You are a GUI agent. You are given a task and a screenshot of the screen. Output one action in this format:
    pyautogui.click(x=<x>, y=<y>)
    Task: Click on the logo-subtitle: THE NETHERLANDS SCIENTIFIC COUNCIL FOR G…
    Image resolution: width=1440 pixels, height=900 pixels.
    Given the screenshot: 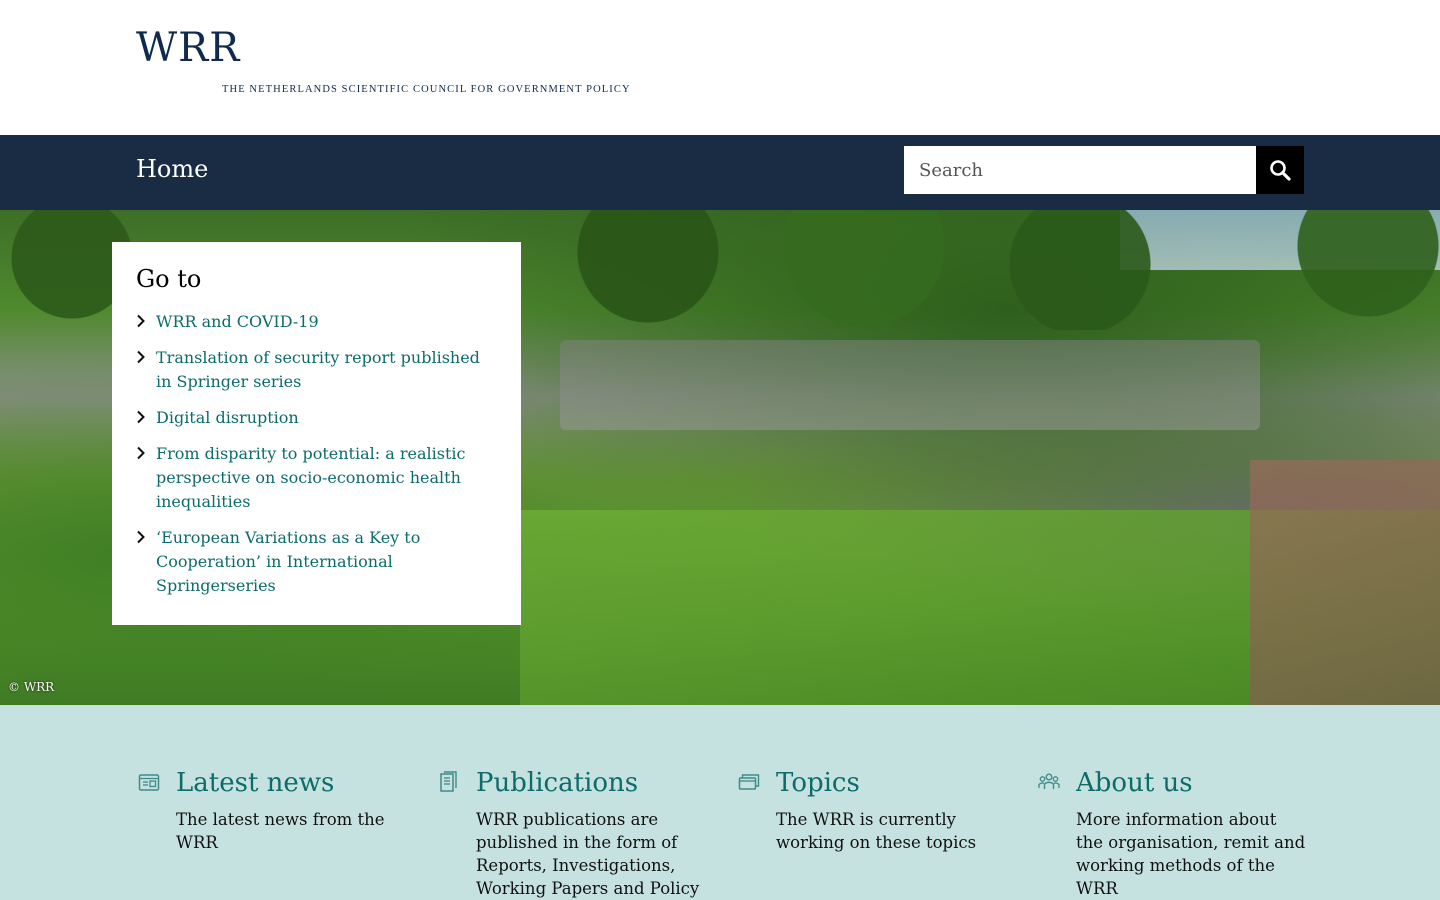 What is the action you would take?
    pyautogui.click(x=426, y=89)
    